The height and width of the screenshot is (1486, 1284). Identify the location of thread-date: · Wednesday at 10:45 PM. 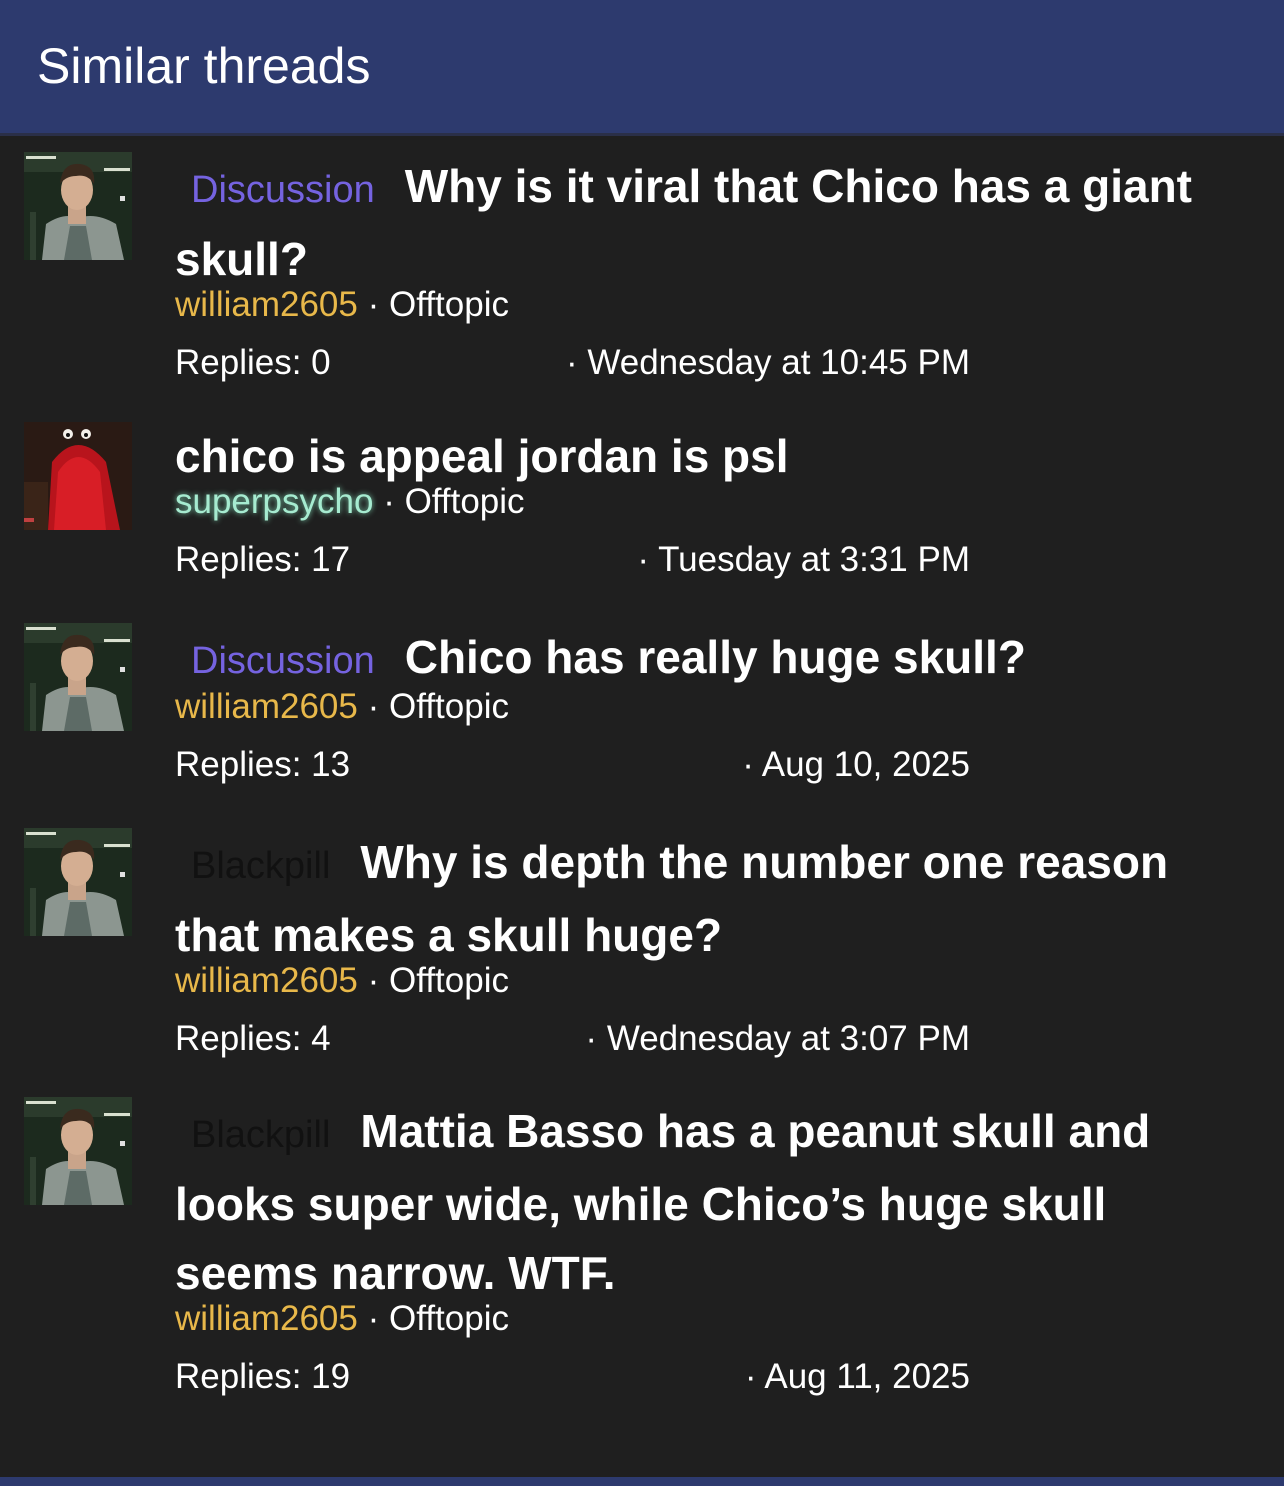
(768, 363).